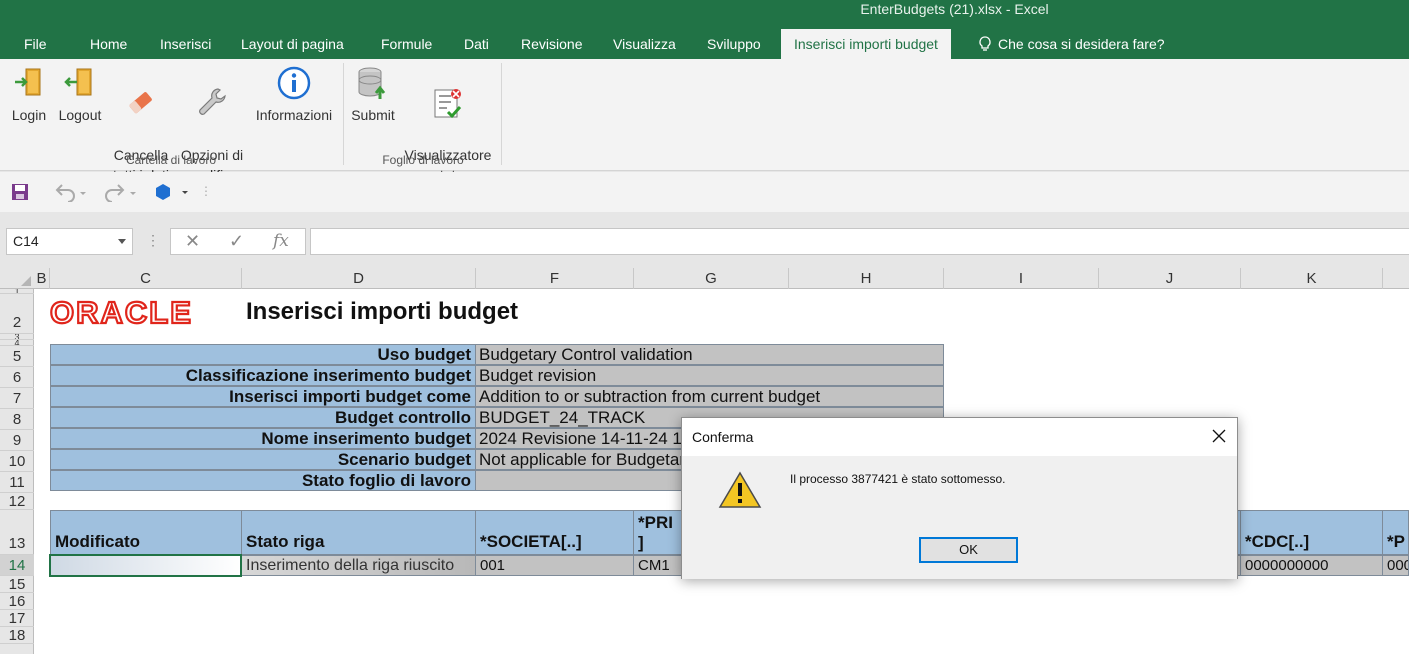 Image resolution: width=1409 pixels, height=654 pixels. Describe the element at coordinates (145, 565) in the screenshot. I see `active-cell-selection` at that location.